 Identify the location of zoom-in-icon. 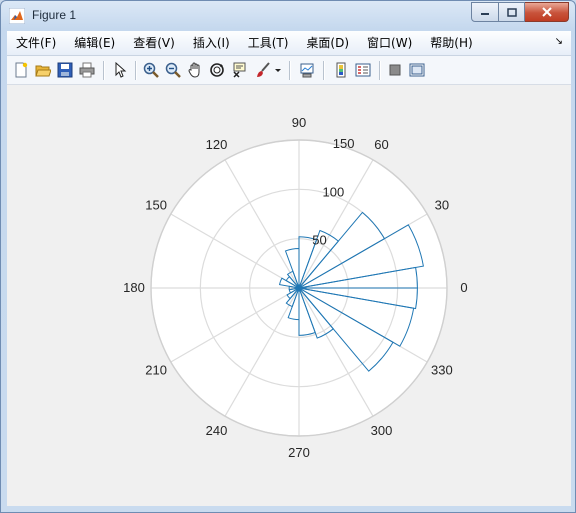
(151, 70).